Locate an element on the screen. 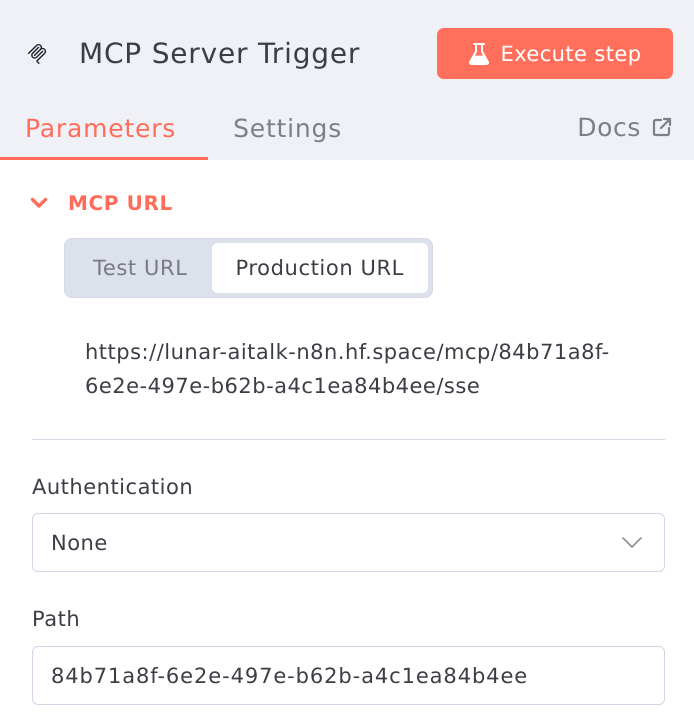 The height and width of the screenshot is (724, 694). webhook-url: https://lunar-aitalk-n8n.hf.space/mcp/84b71a8f-6e2e-497e-b62b-a4c1ea84b4ee/sse is located at coordinates (348, 369).